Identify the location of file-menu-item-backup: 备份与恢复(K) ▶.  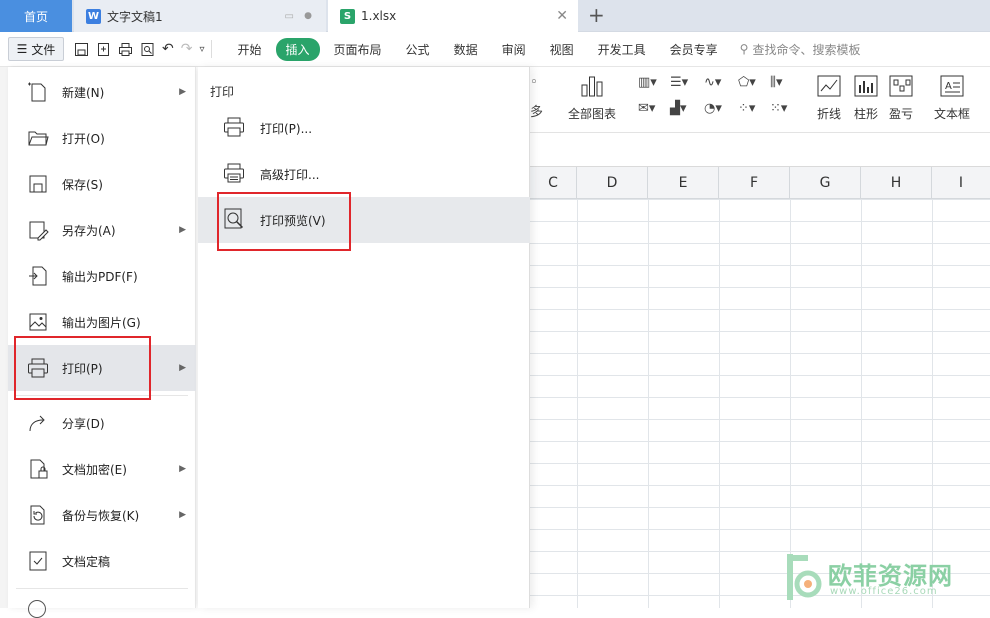
(102, 515).